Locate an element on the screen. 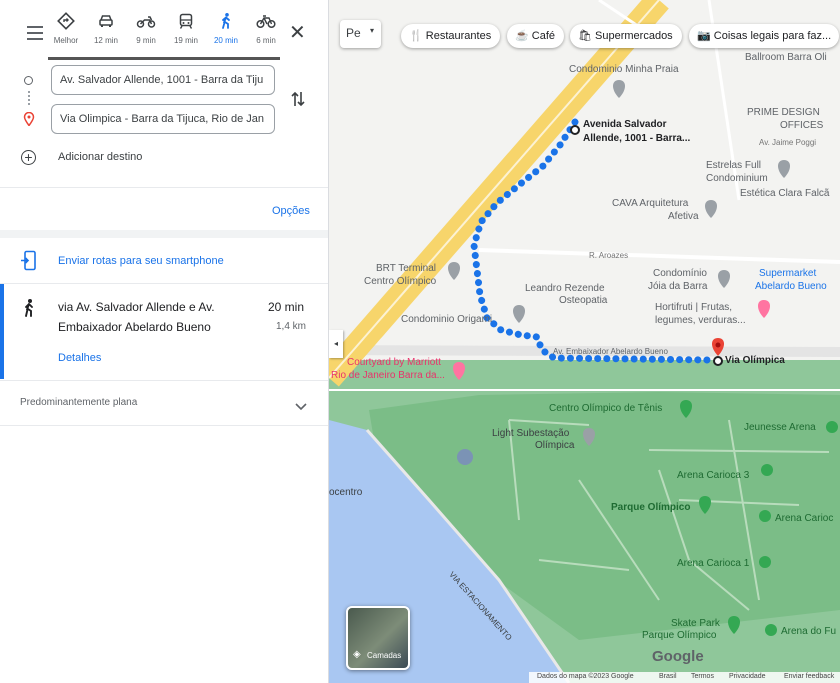 The width and height of the screenshot is (840, 683). map-label-subestacao-line1: Light Subestação is located at coordinates (530, 433).